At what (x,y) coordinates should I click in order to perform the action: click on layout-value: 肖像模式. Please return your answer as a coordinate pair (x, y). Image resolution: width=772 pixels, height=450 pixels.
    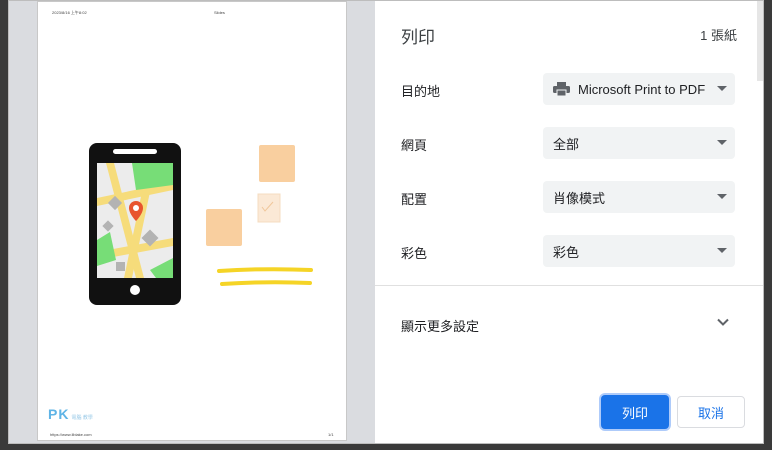
    Looking at the image, I should click on (579, 198).